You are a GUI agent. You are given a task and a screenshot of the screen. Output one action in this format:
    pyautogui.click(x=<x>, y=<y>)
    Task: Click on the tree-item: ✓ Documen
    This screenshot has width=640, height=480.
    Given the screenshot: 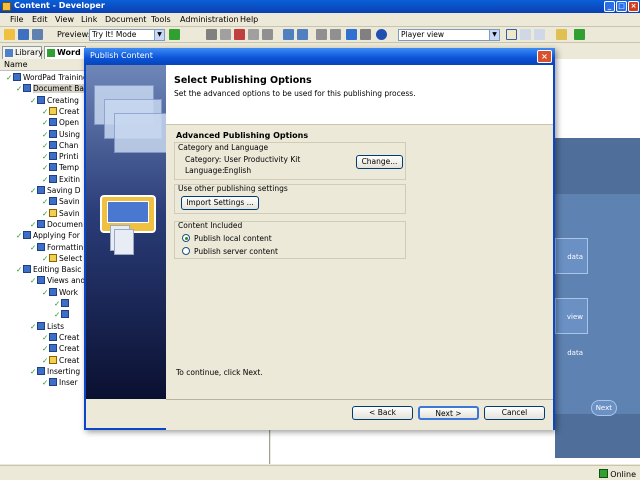 What is the action you would take?
    pyautogui.click(x=56, y=225)
    